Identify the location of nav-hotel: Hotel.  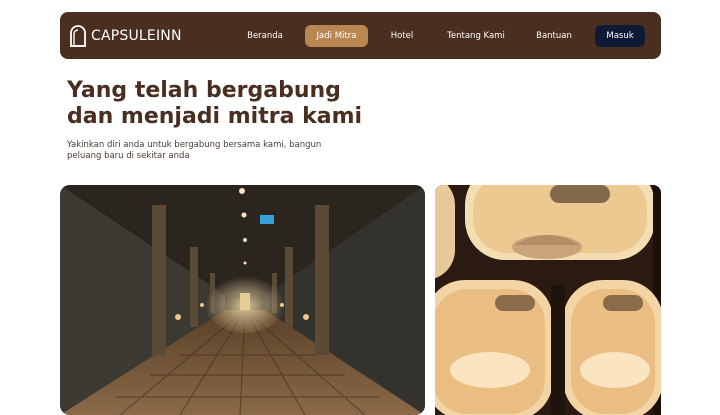
(402, 36).